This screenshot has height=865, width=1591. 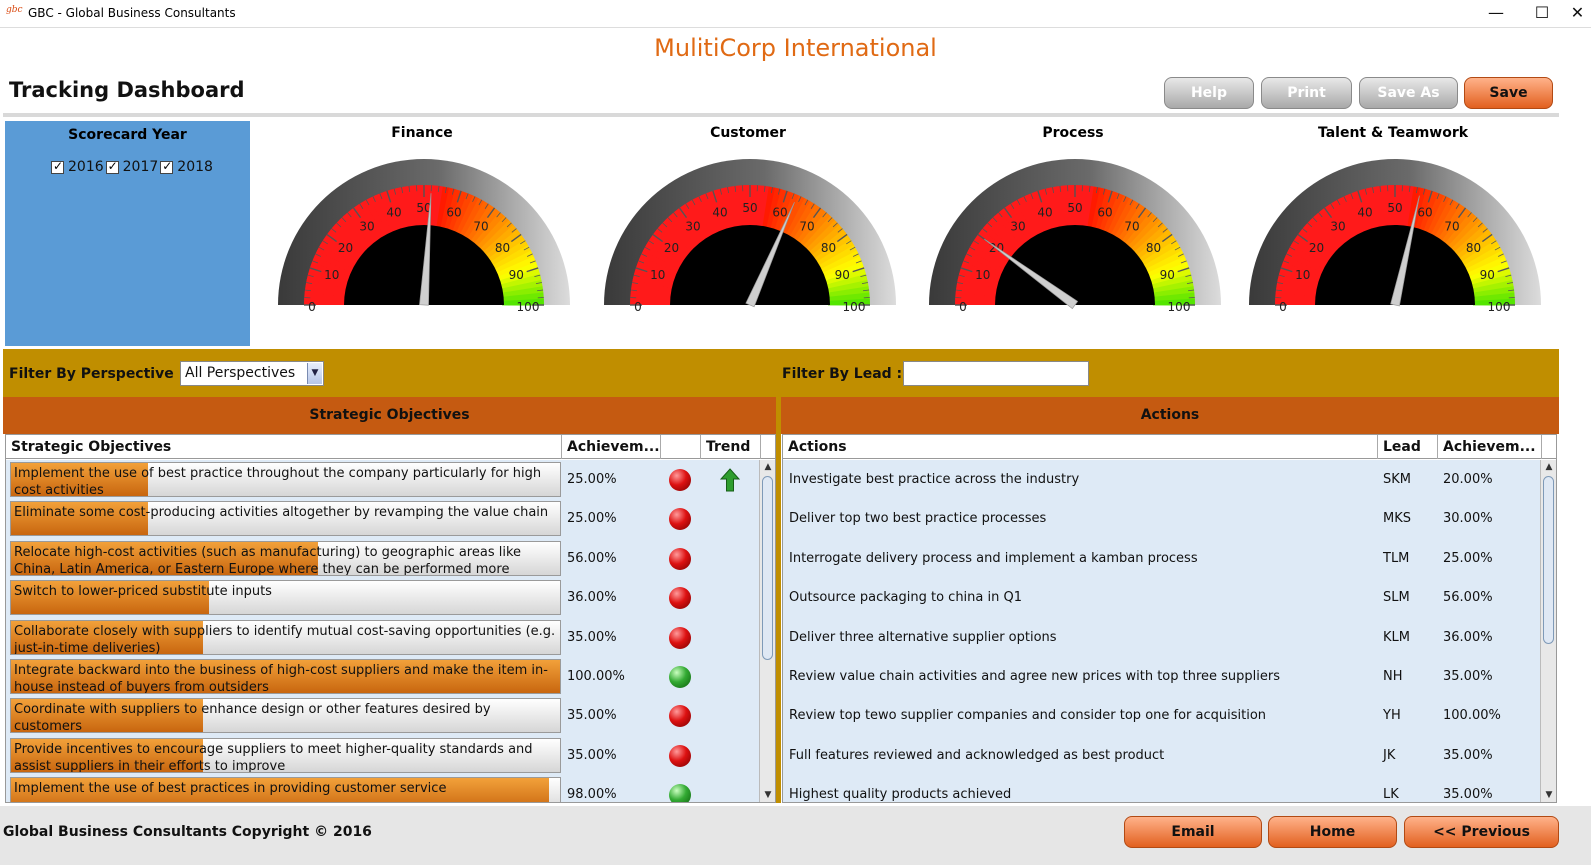 I want to click on checkbox-year-2018, so click(x=167, y=166).